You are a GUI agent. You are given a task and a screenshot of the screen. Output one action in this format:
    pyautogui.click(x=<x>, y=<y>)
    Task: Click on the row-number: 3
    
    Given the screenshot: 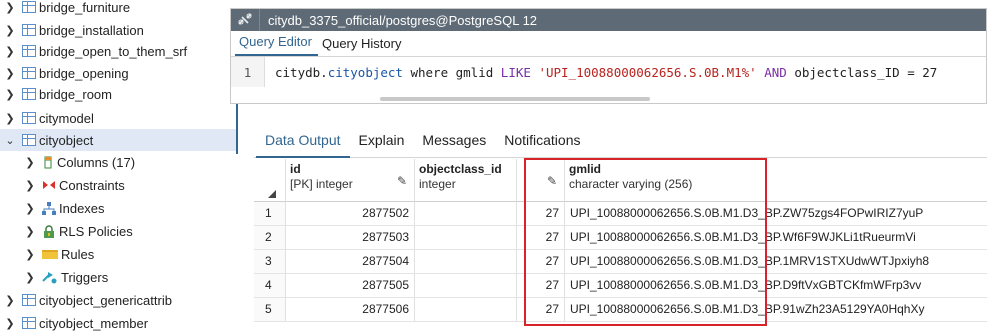 What is the action you would take?
    pyautogui.click(x=270, y=262)
    